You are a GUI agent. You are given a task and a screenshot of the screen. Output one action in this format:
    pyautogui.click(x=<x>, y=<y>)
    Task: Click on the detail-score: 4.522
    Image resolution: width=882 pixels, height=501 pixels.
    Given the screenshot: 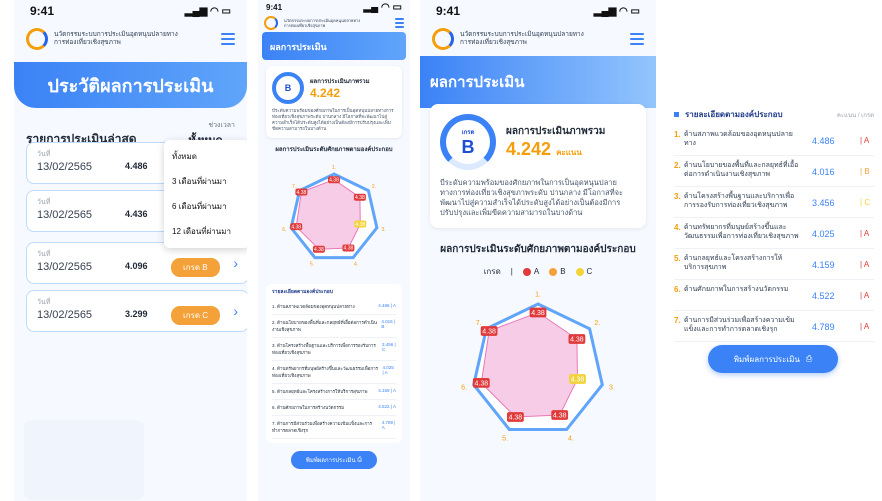 What is the action you would take?
    pyautogui.click(x=823, y=296)
    